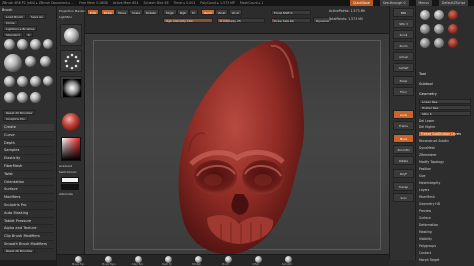  I want to click on load-brush-button: Load Brush, so click(14, 16).